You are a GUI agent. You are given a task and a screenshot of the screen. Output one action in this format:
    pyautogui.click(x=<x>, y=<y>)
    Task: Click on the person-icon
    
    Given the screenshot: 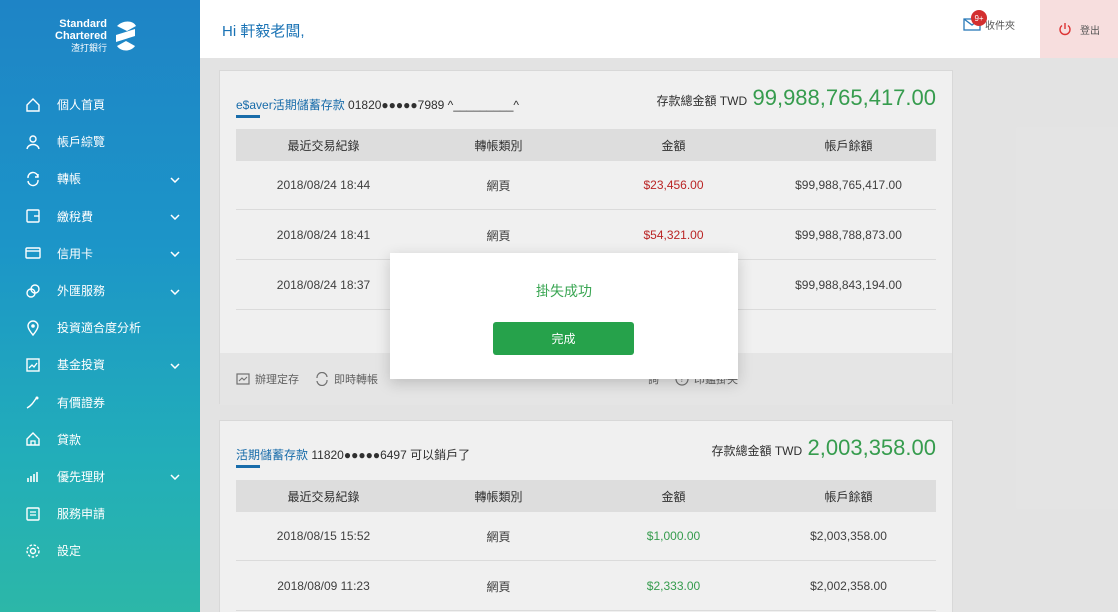 What is the action you would take?
    pyautogui.click(x=33, y=142)
    